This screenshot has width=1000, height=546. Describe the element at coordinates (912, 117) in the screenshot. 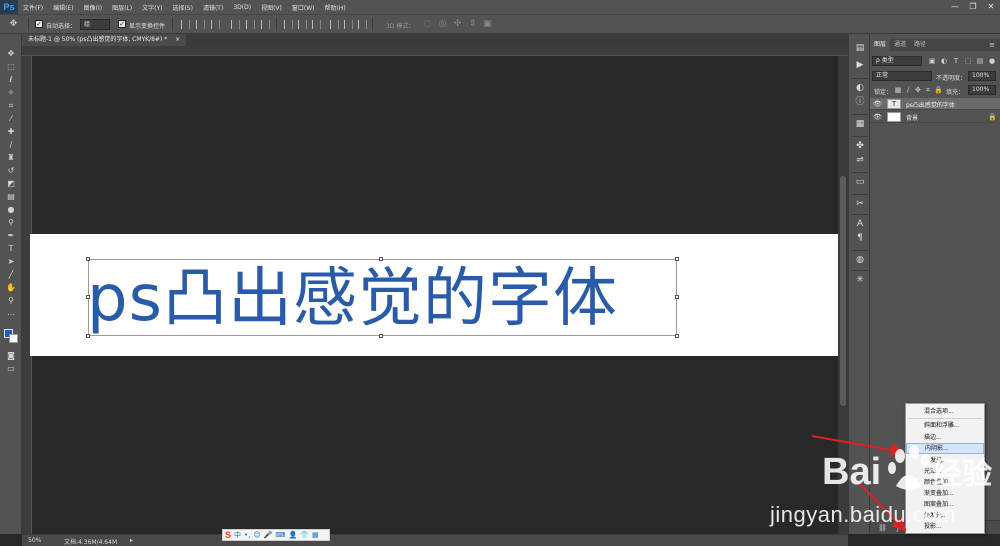

I see `layer-name: 背景` at that location.